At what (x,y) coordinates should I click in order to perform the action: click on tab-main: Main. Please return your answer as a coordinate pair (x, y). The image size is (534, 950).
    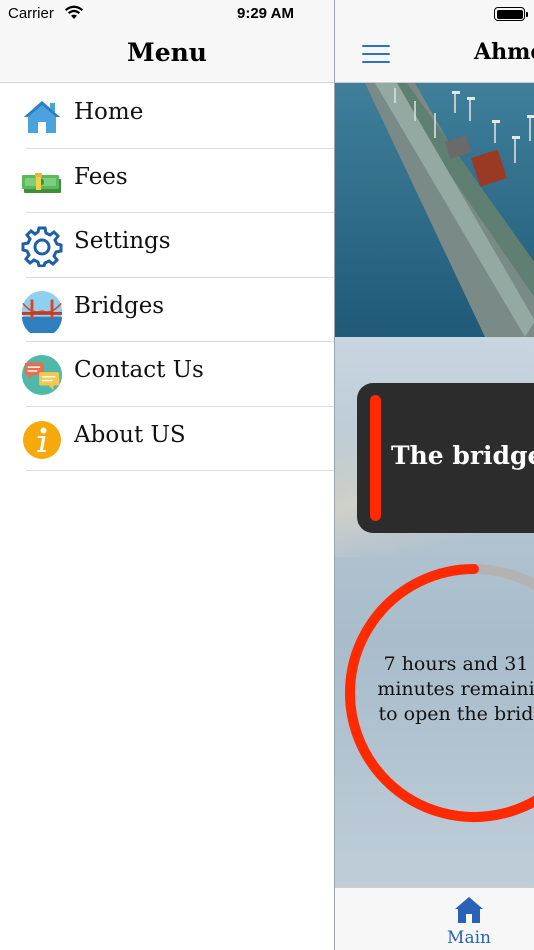
    Looking at the image, I should click on (469, 922).